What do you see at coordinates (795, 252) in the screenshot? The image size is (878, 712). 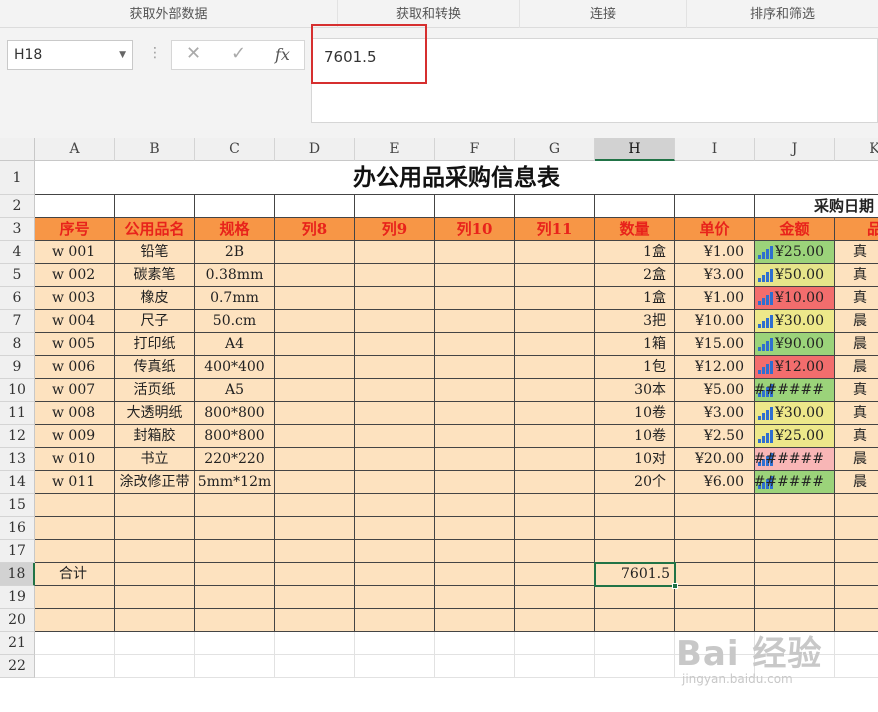 I see `amount-cell: ¥25.00` at bounding box center [795, 252].